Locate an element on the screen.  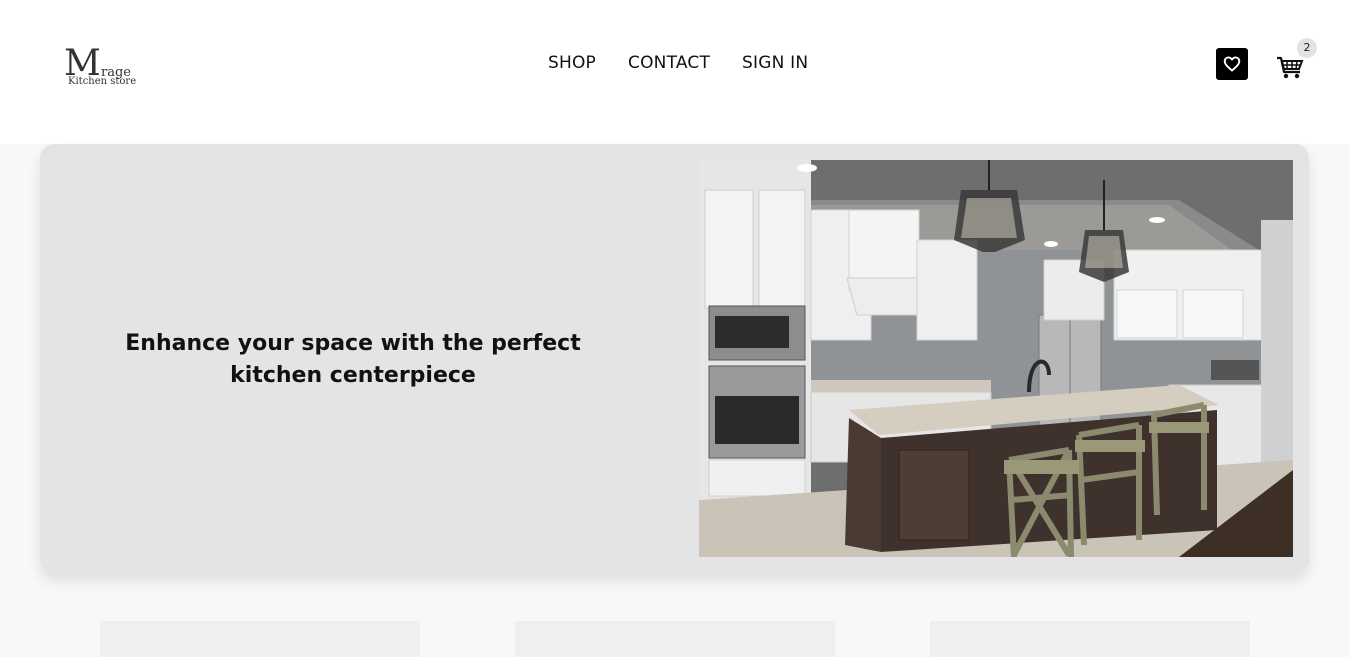
main-nav: SHOP CONTACT SIGN IN is located at coordinates (678, 63).